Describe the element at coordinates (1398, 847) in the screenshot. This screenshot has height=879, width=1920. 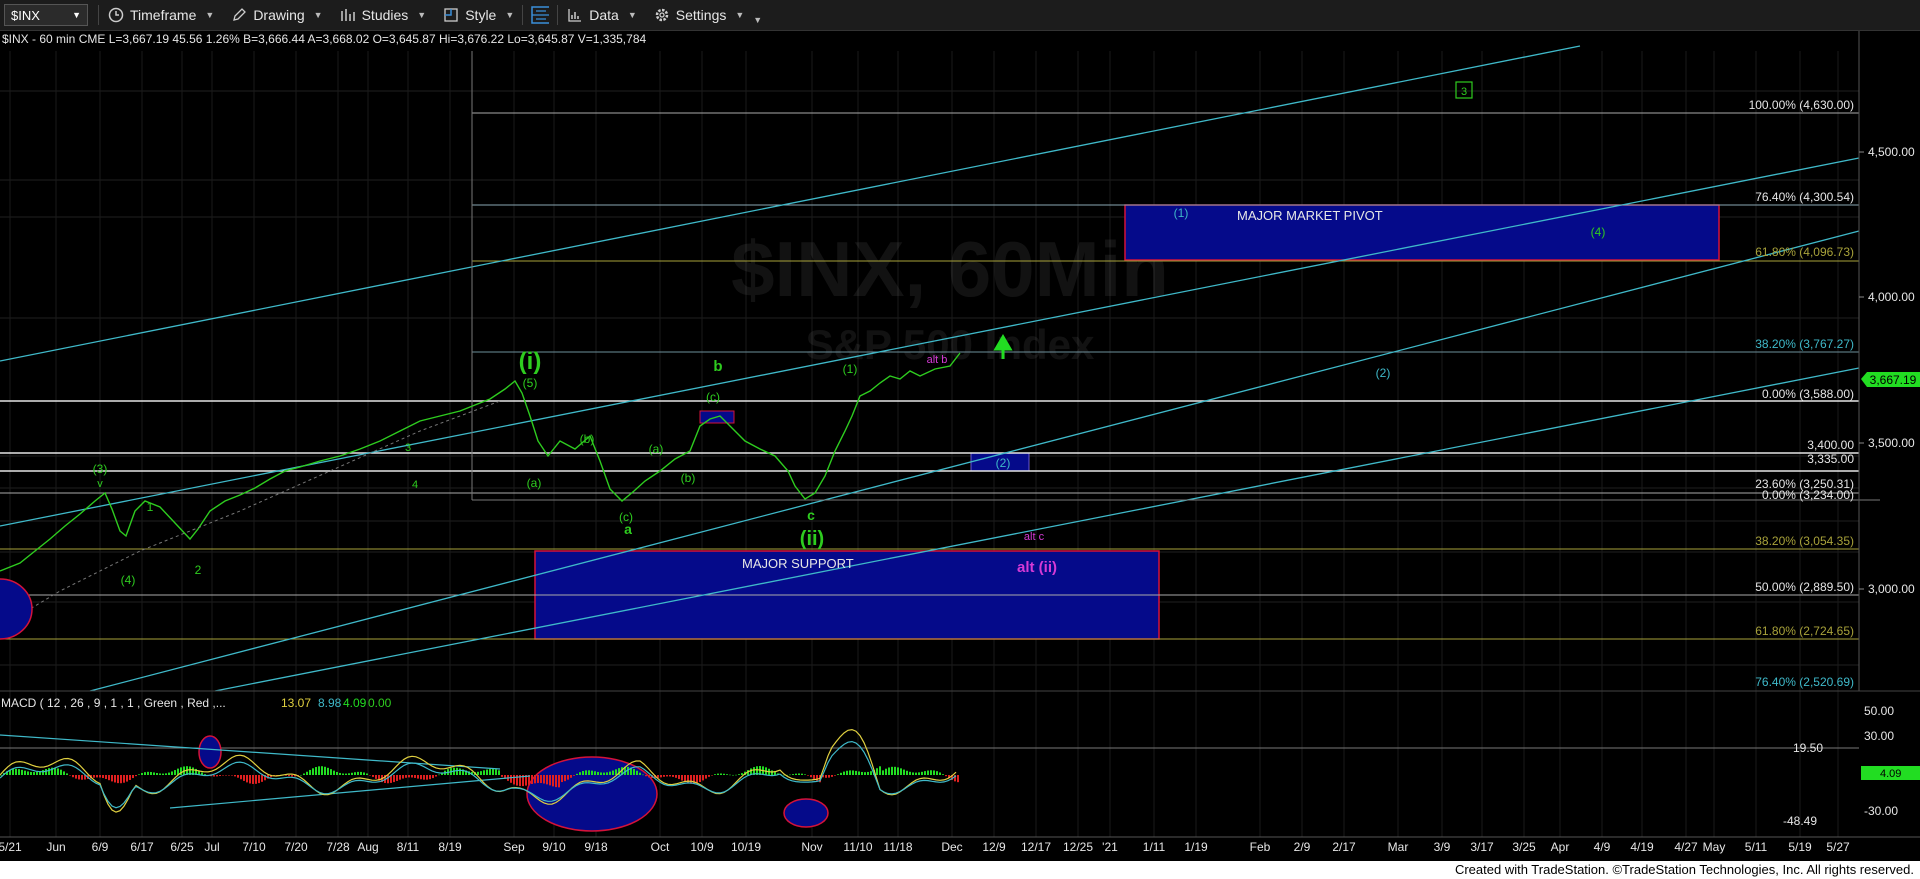
I see `time-tick-label: Mar` at that location.